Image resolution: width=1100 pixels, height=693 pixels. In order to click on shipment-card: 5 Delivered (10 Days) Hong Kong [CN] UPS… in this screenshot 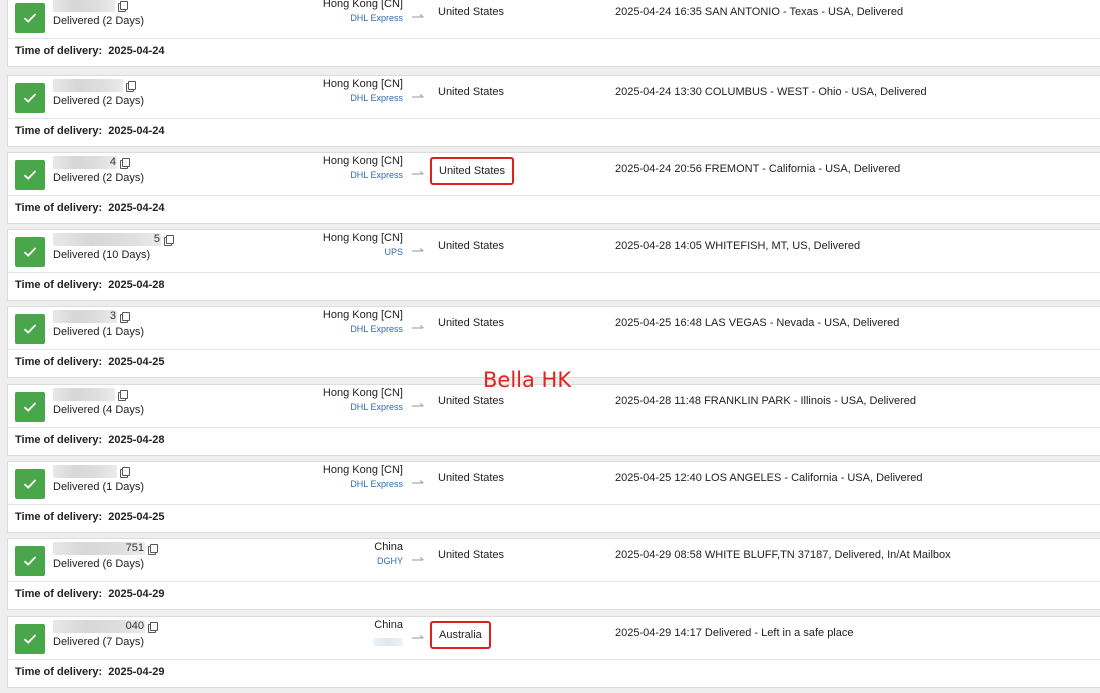, I will do `click(553, 265)`.